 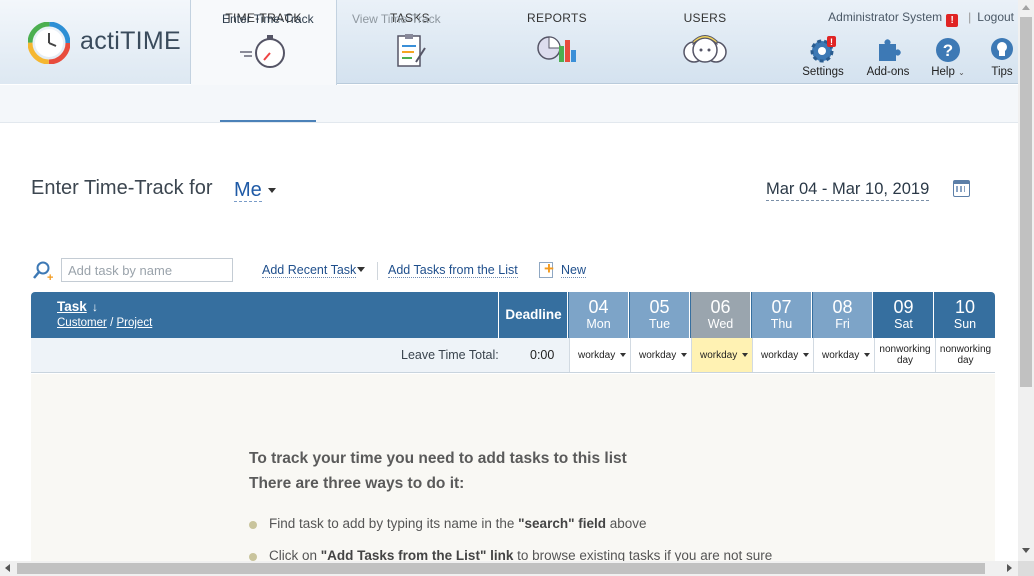 What do you see at coordinates (72, 306) in the screenshot?
I see `task-sort-button: Task` at bounding box center [72, 306].